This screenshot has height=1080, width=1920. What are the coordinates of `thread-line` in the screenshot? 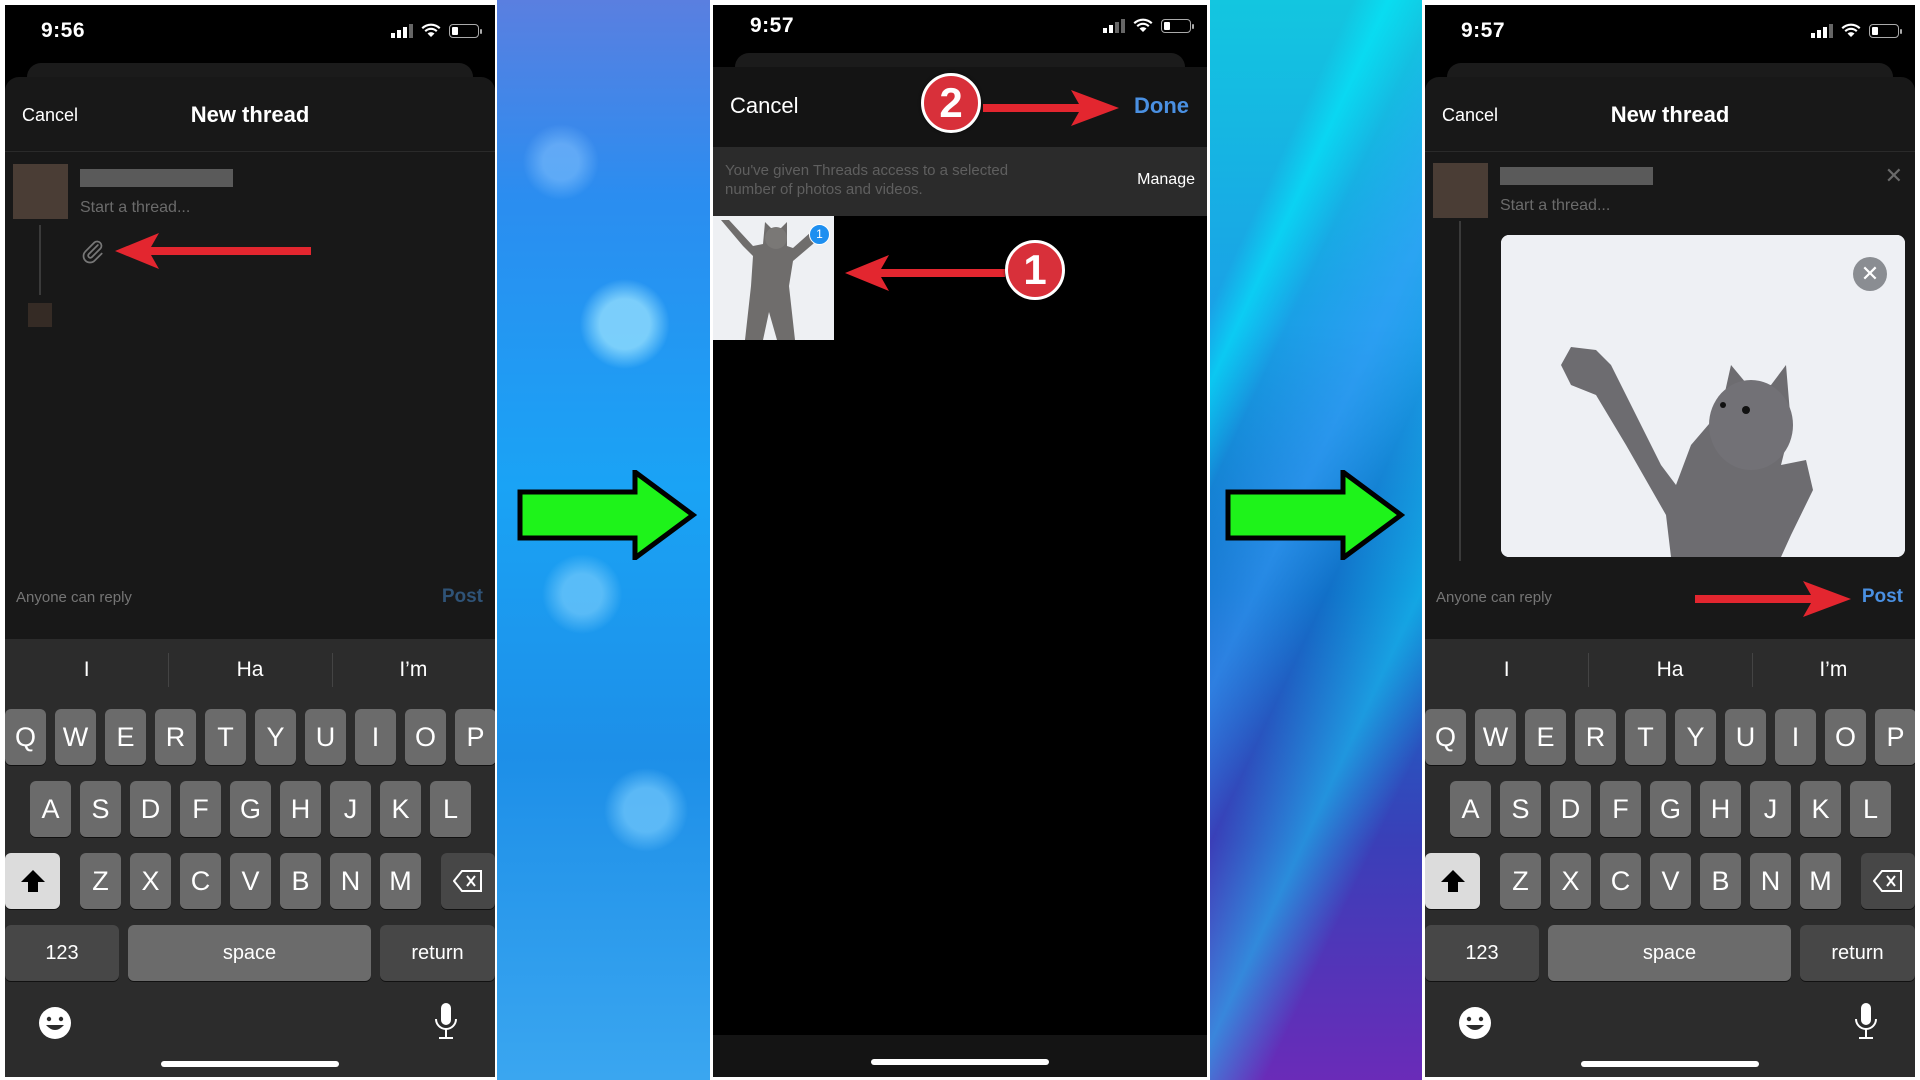 It's located at (40, 260).